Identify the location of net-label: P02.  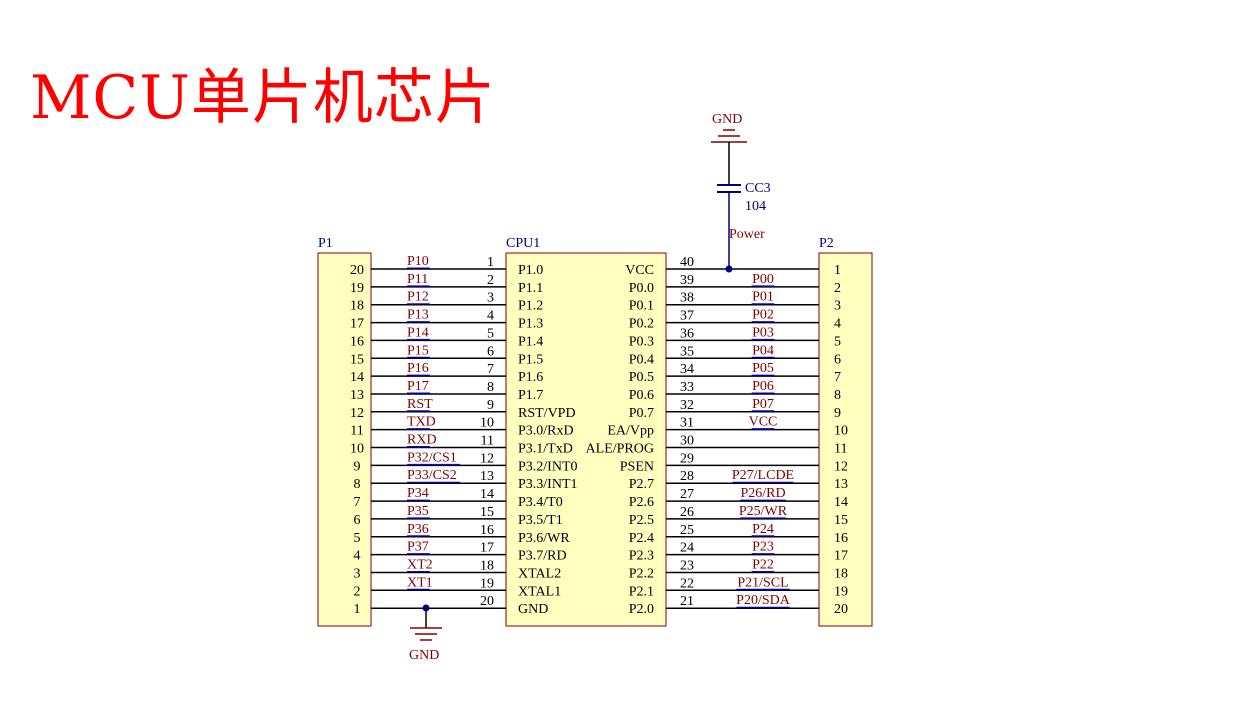
(763, 315).